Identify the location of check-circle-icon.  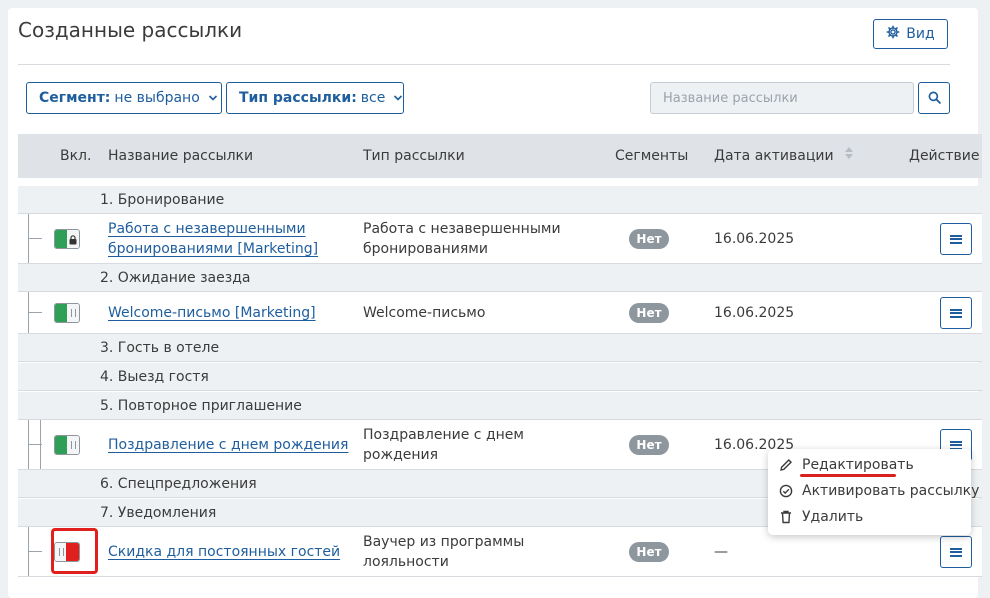
(786, 491).